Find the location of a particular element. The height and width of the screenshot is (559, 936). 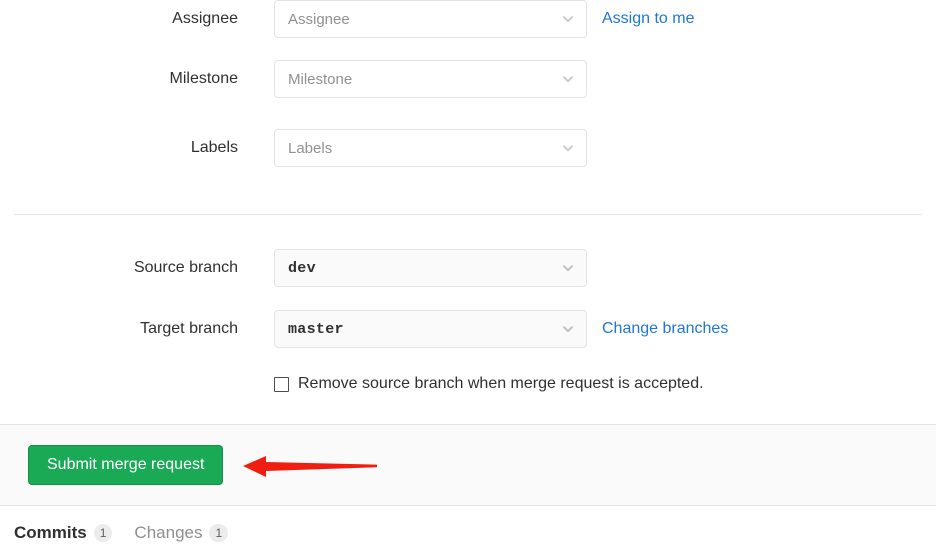

target-branch-dropdown: master is located at coordinates (430, 329).